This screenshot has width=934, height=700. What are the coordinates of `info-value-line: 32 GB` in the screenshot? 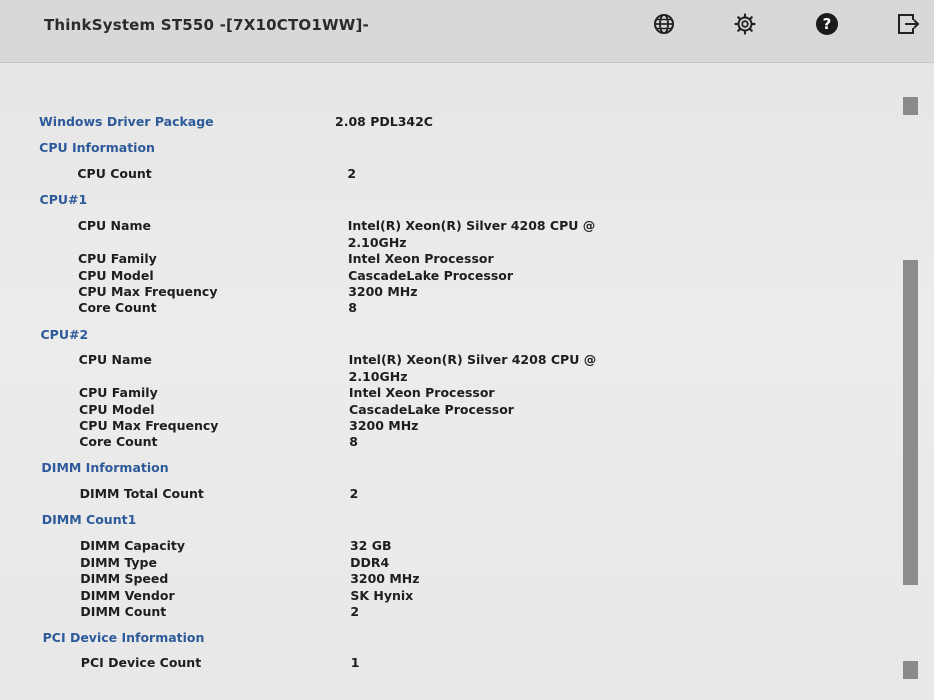 It's located at (370, 545).